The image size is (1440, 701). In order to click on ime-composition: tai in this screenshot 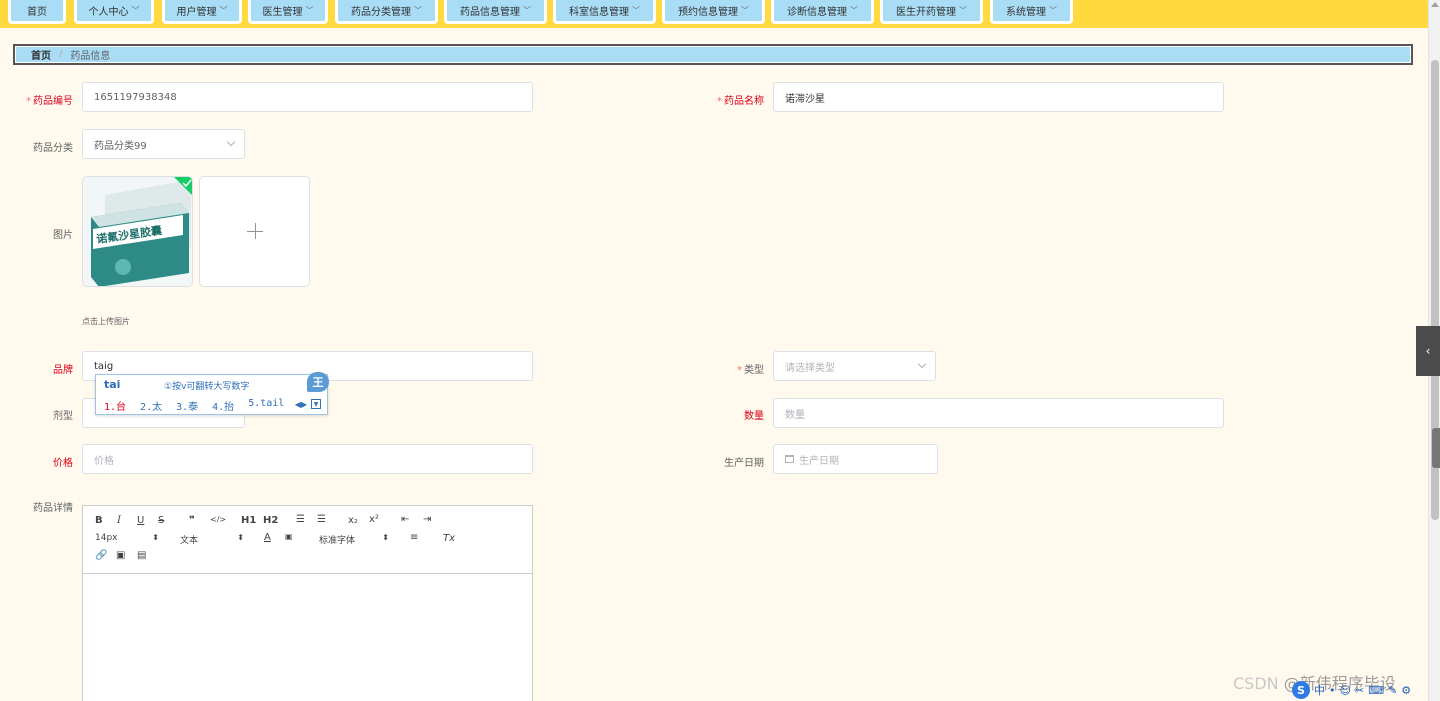, I will do `click(112, 384)`.